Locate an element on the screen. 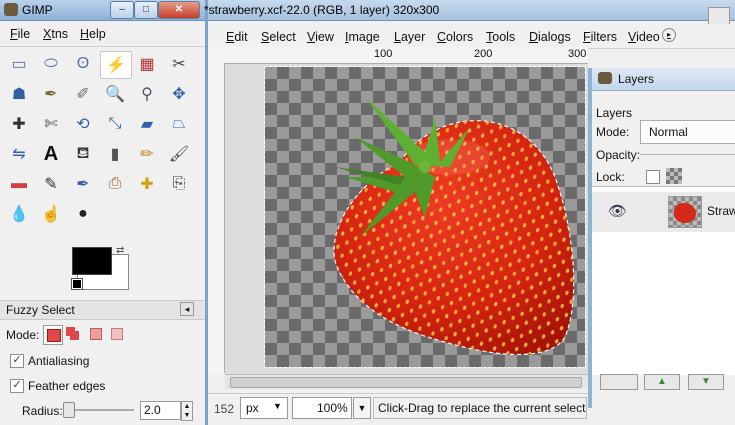  scale-tool-button: ⤡ is located at coordinates (115, 124).